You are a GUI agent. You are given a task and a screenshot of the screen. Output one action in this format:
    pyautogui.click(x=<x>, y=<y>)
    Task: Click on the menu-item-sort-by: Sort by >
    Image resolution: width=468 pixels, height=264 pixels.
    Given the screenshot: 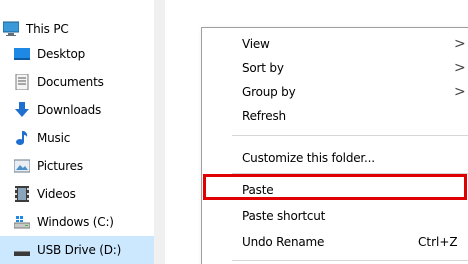 What is the action you would take?
    pyautogui.click(x=335, y=68)
    